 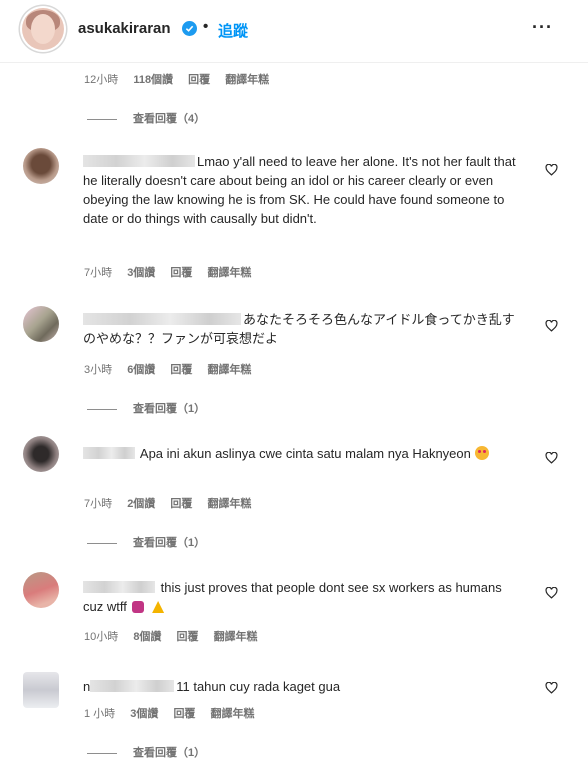 What do you see at coordinates (303, 329) in the screenshot?
I see `comment-text: あなたそろそろ色んなアイドル食ってかき乱すのやめな？？ファンが可哀想だよ` at bounding box center [303, 329].